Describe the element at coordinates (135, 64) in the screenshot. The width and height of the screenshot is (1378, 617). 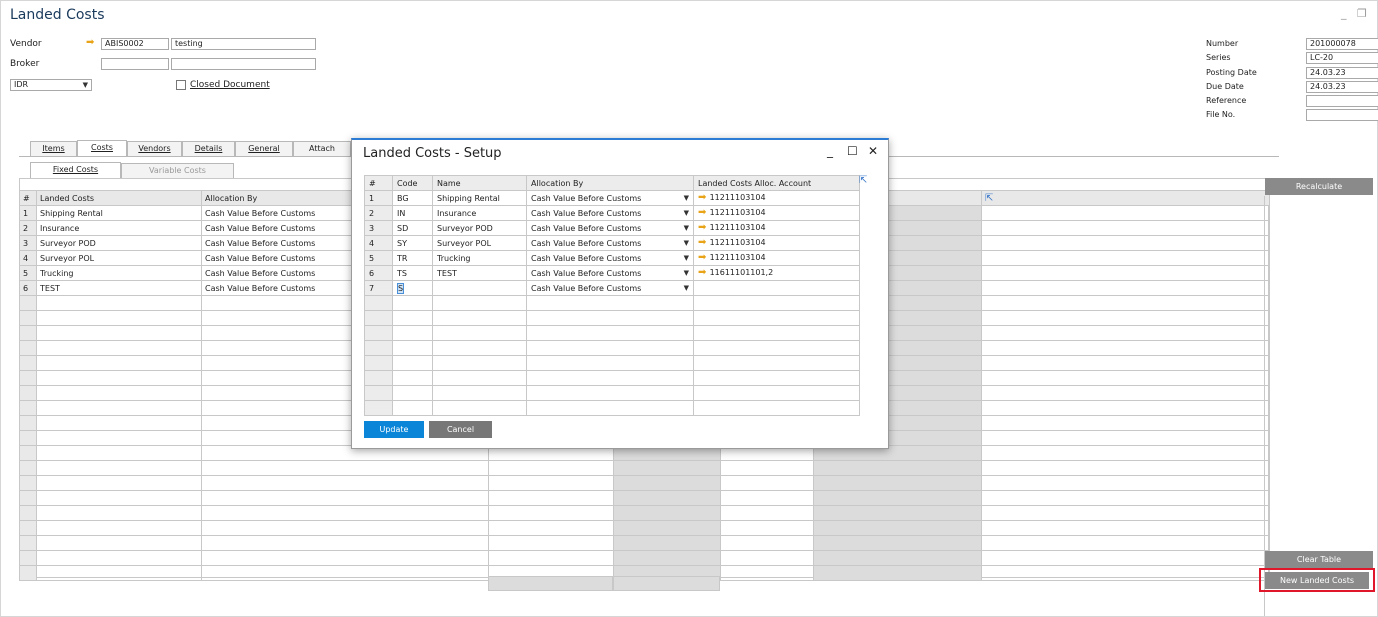
I see `broker-code-field` at that location.